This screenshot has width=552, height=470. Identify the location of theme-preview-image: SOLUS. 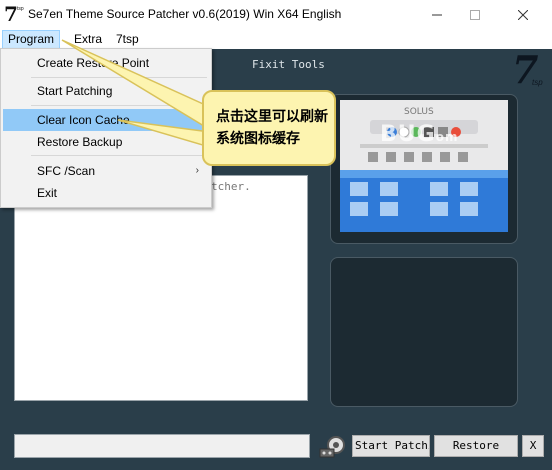
(424, 166).